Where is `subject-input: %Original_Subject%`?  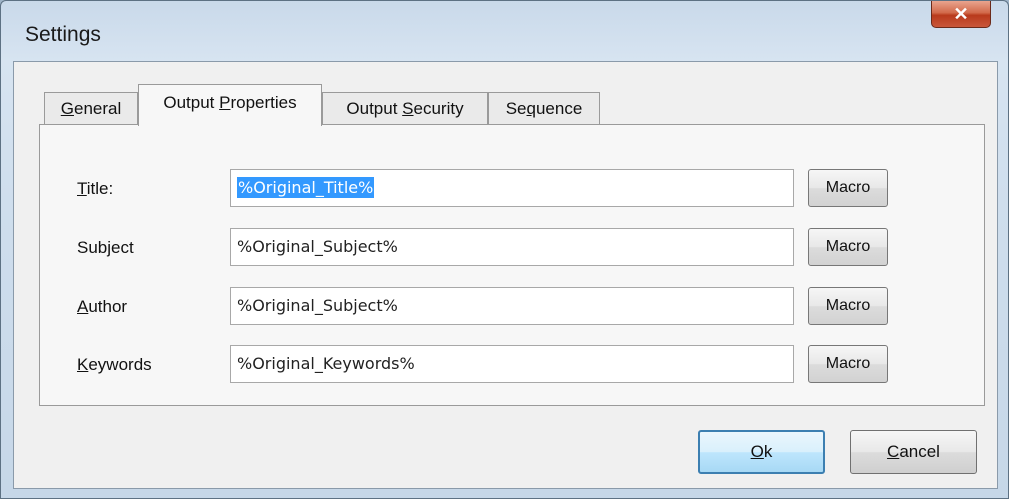
subject-input: %Original_Subject% is located at coordinates (512, 247).